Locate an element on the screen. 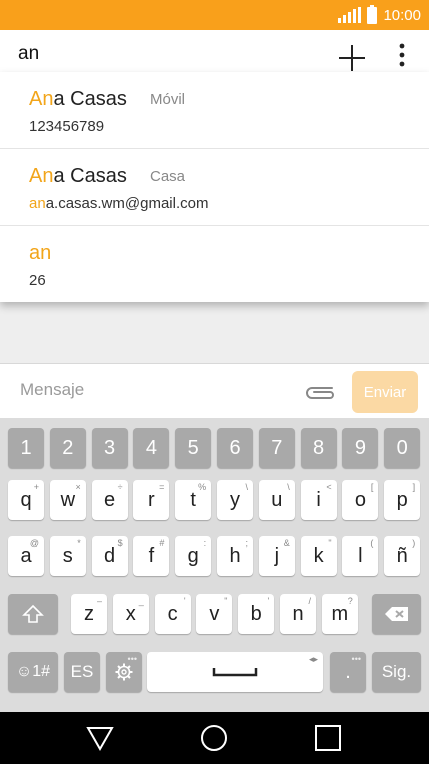 The height and width of the screenshot is (764, 429). suggestion-item: Ana Casas Casa ana.casas.wm@gmail.com is located at coordinates (214, 187).